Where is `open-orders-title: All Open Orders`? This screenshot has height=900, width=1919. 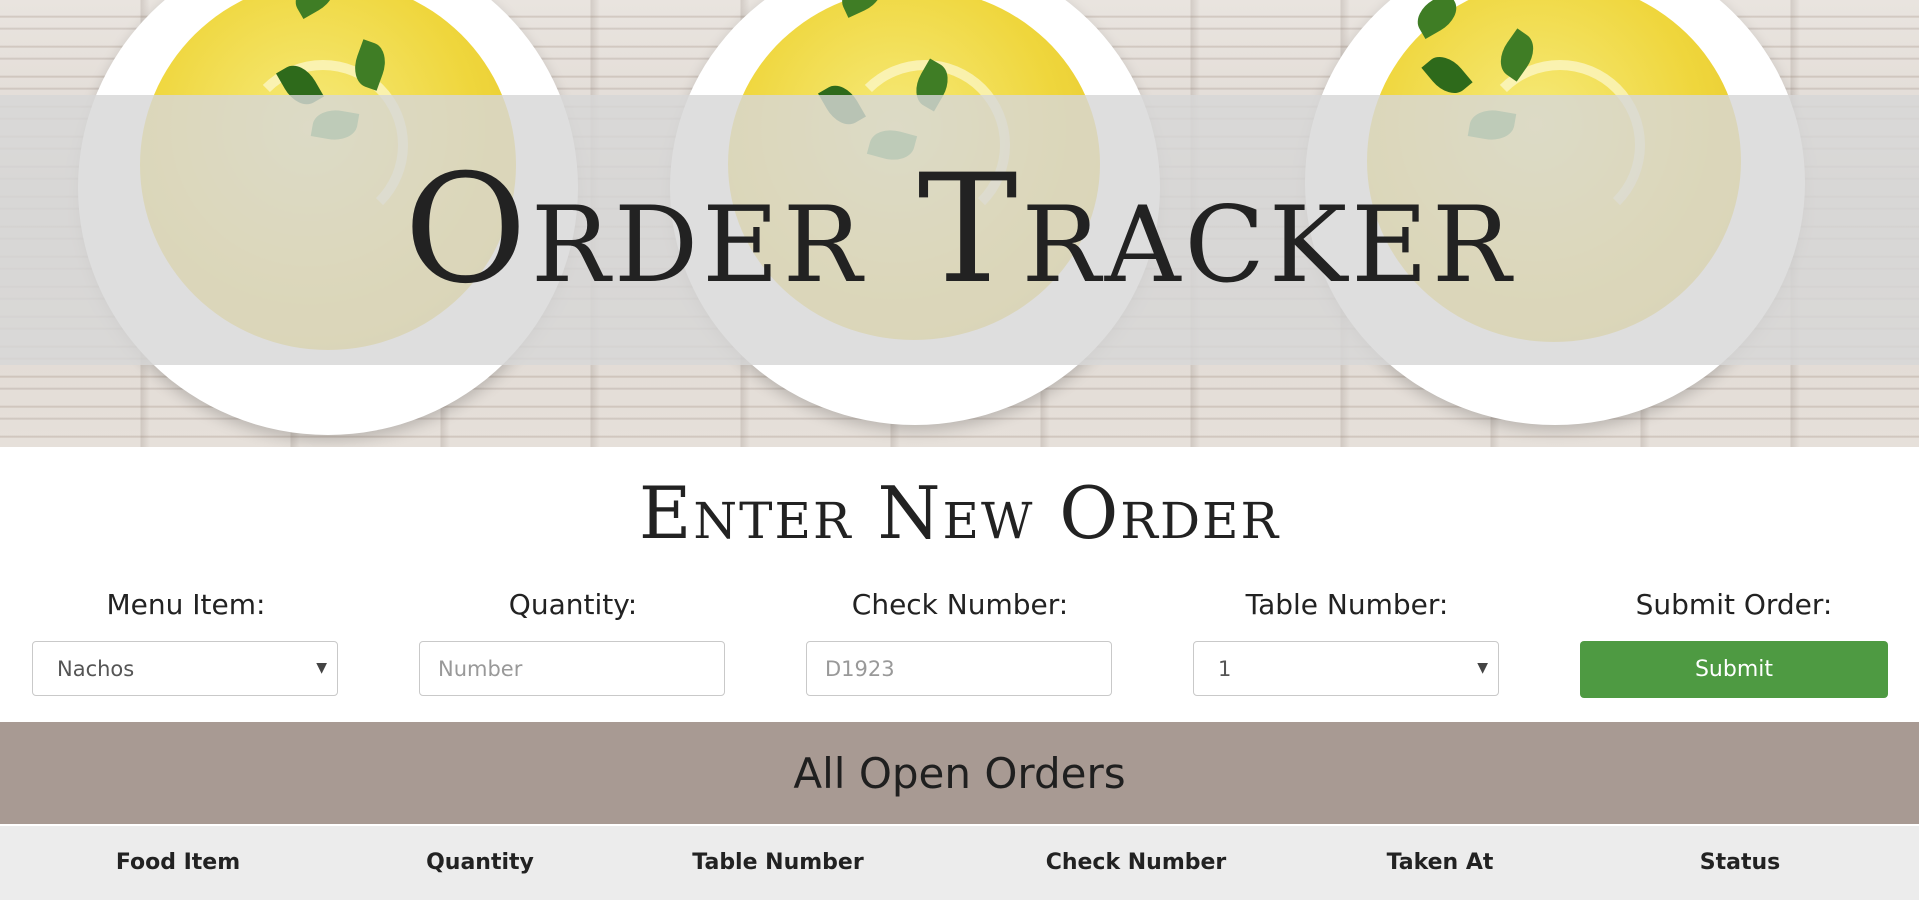
open-orders-title: All Open Orders is located at coordinates (959, 773).